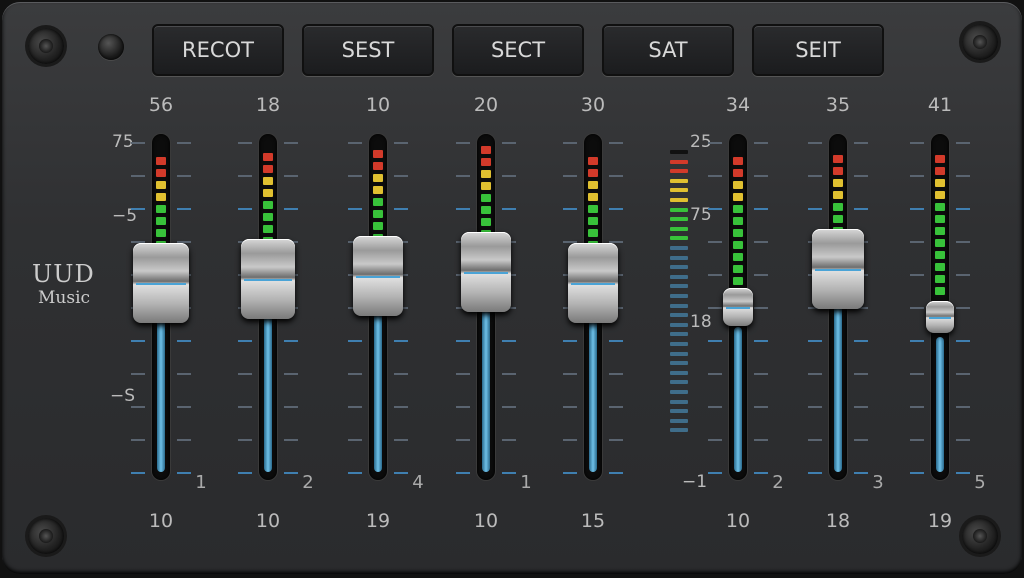 The height and width of the screenshot is (578, 1024). I want to click on logo-text: UUD, so click(63, 274).